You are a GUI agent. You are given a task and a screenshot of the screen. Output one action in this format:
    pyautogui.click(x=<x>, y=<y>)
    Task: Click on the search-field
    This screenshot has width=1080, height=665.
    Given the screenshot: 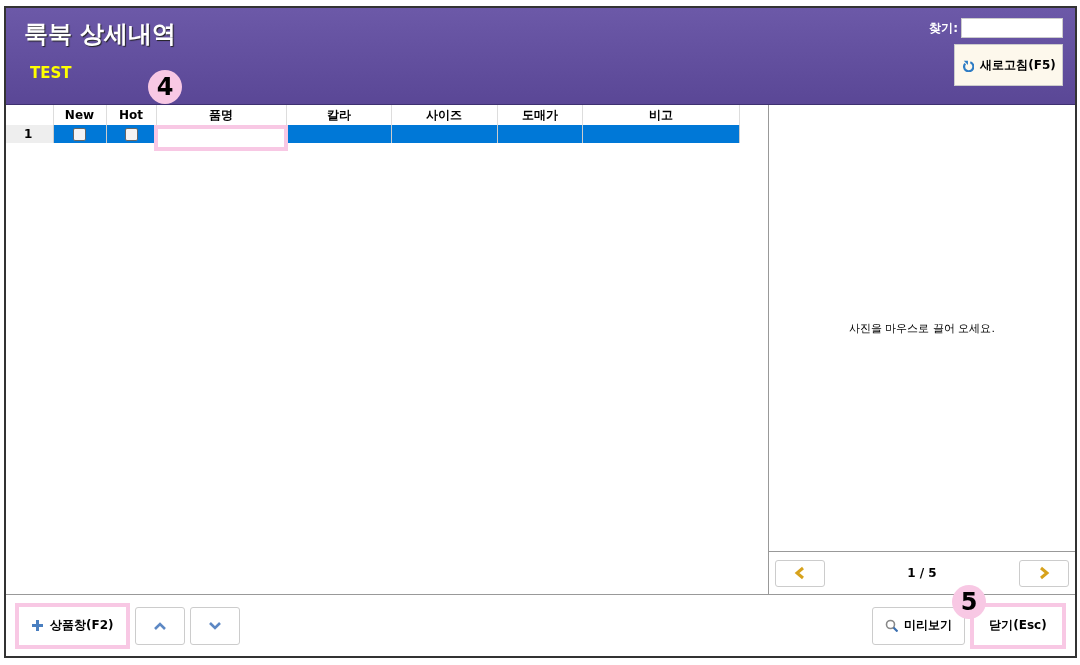 What is the action you would take?
    pyautogui.click(x=1012, y=28)
    